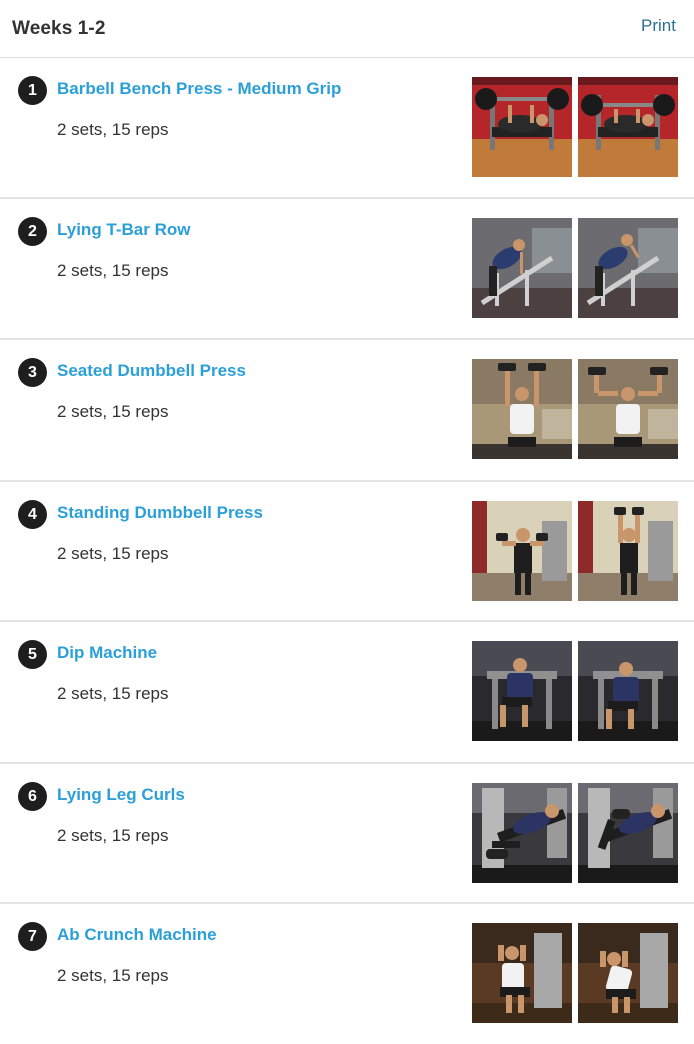  What do you see at coordinates (32, 514) in the screenshot?
I see `exercise-number-badge: 4` at bounding box center [32, 514].